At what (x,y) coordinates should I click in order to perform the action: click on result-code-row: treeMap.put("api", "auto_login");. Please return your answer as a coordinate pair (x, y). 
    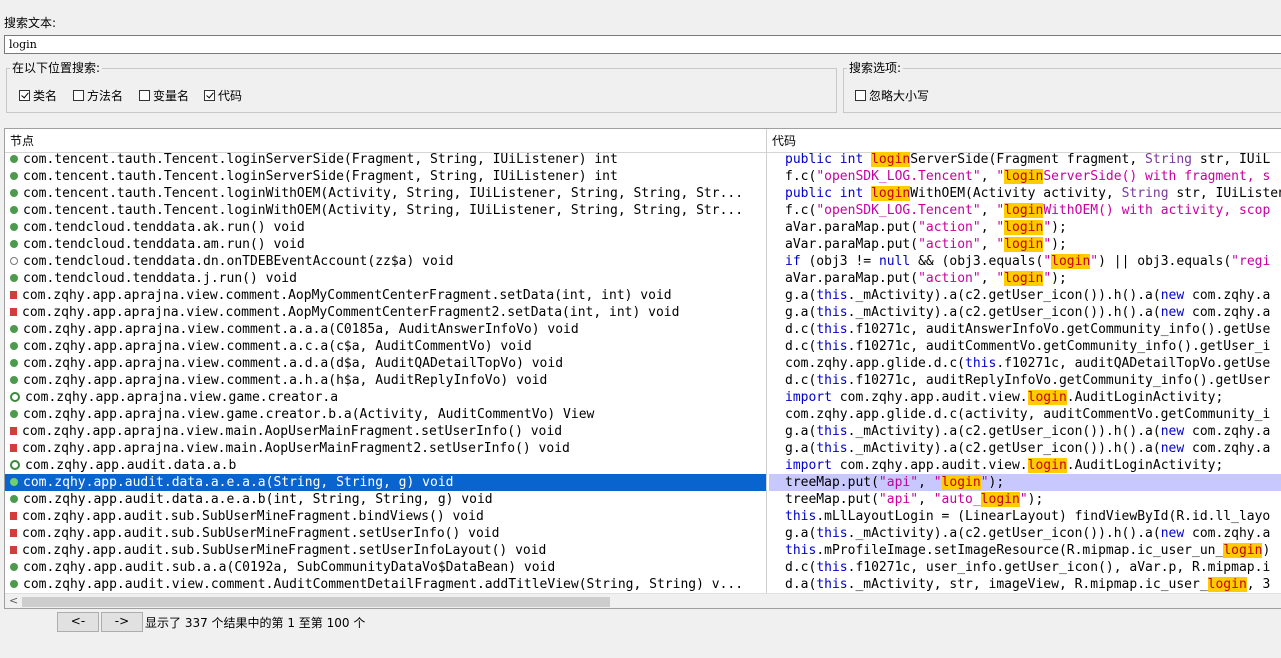
    Looking at the image, I should click on (1025, 499).